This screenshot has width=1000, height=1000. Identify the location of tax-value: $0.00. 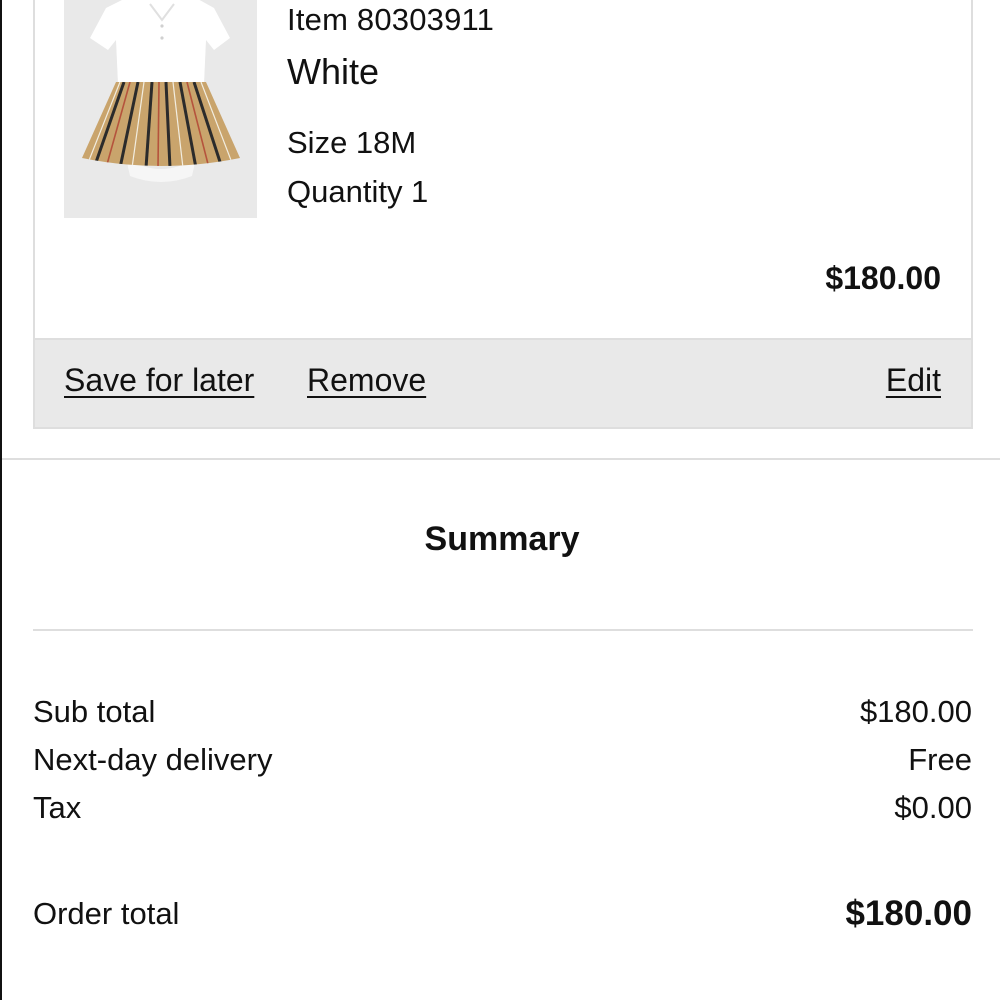
(933, 807).